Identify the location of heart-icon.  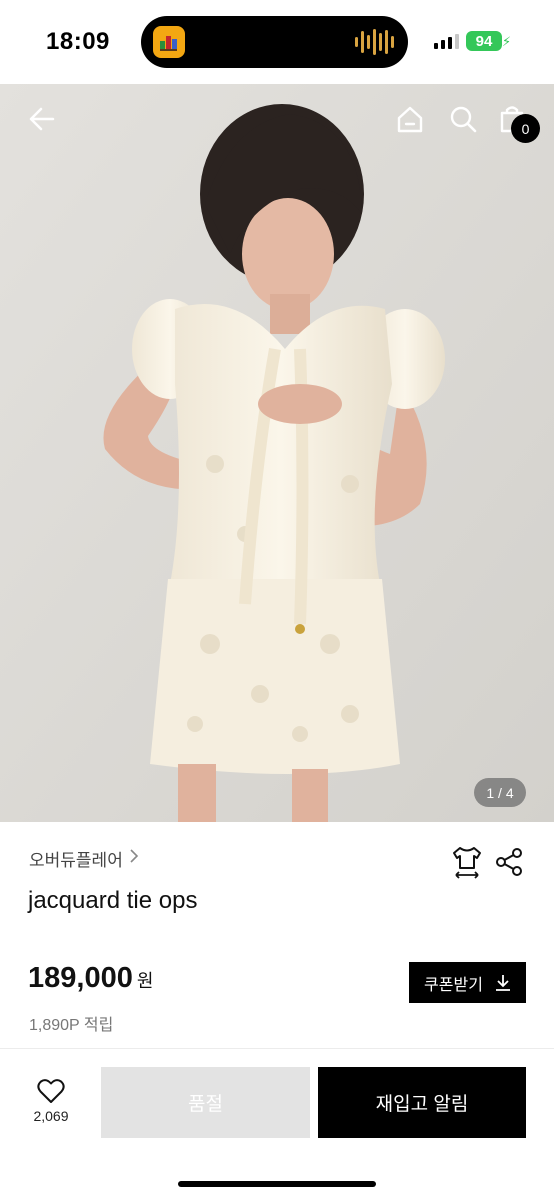
(51, 1091).